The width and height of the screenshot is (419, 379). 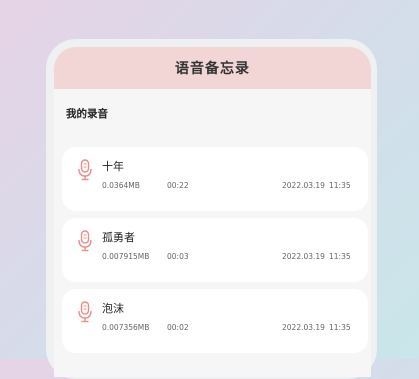 I want to click on page-title: 语音备忘录, so click(x=212, y=69).